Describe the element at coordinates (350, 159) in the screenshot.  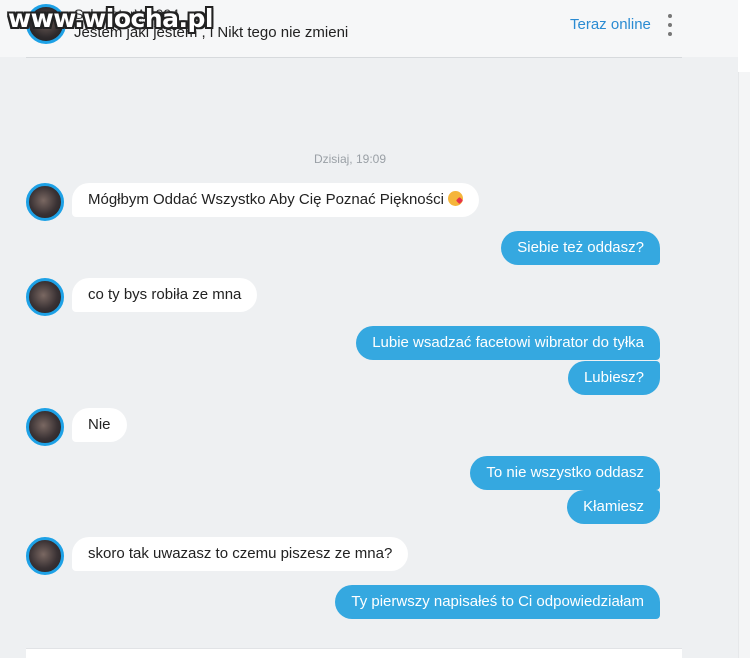
I see `date-separator: Dzisiaj, 19:09` at that location.